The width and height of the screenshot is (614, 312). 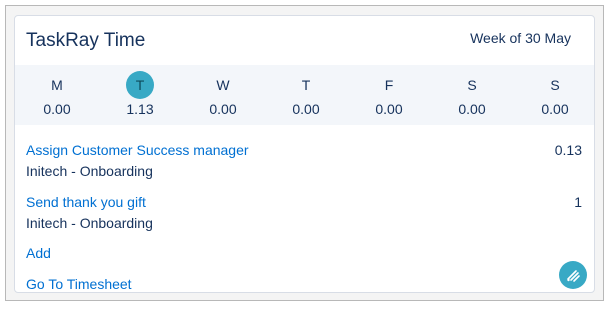 I want to click on day-monday: M 0.00, so click(x=57, y=95).